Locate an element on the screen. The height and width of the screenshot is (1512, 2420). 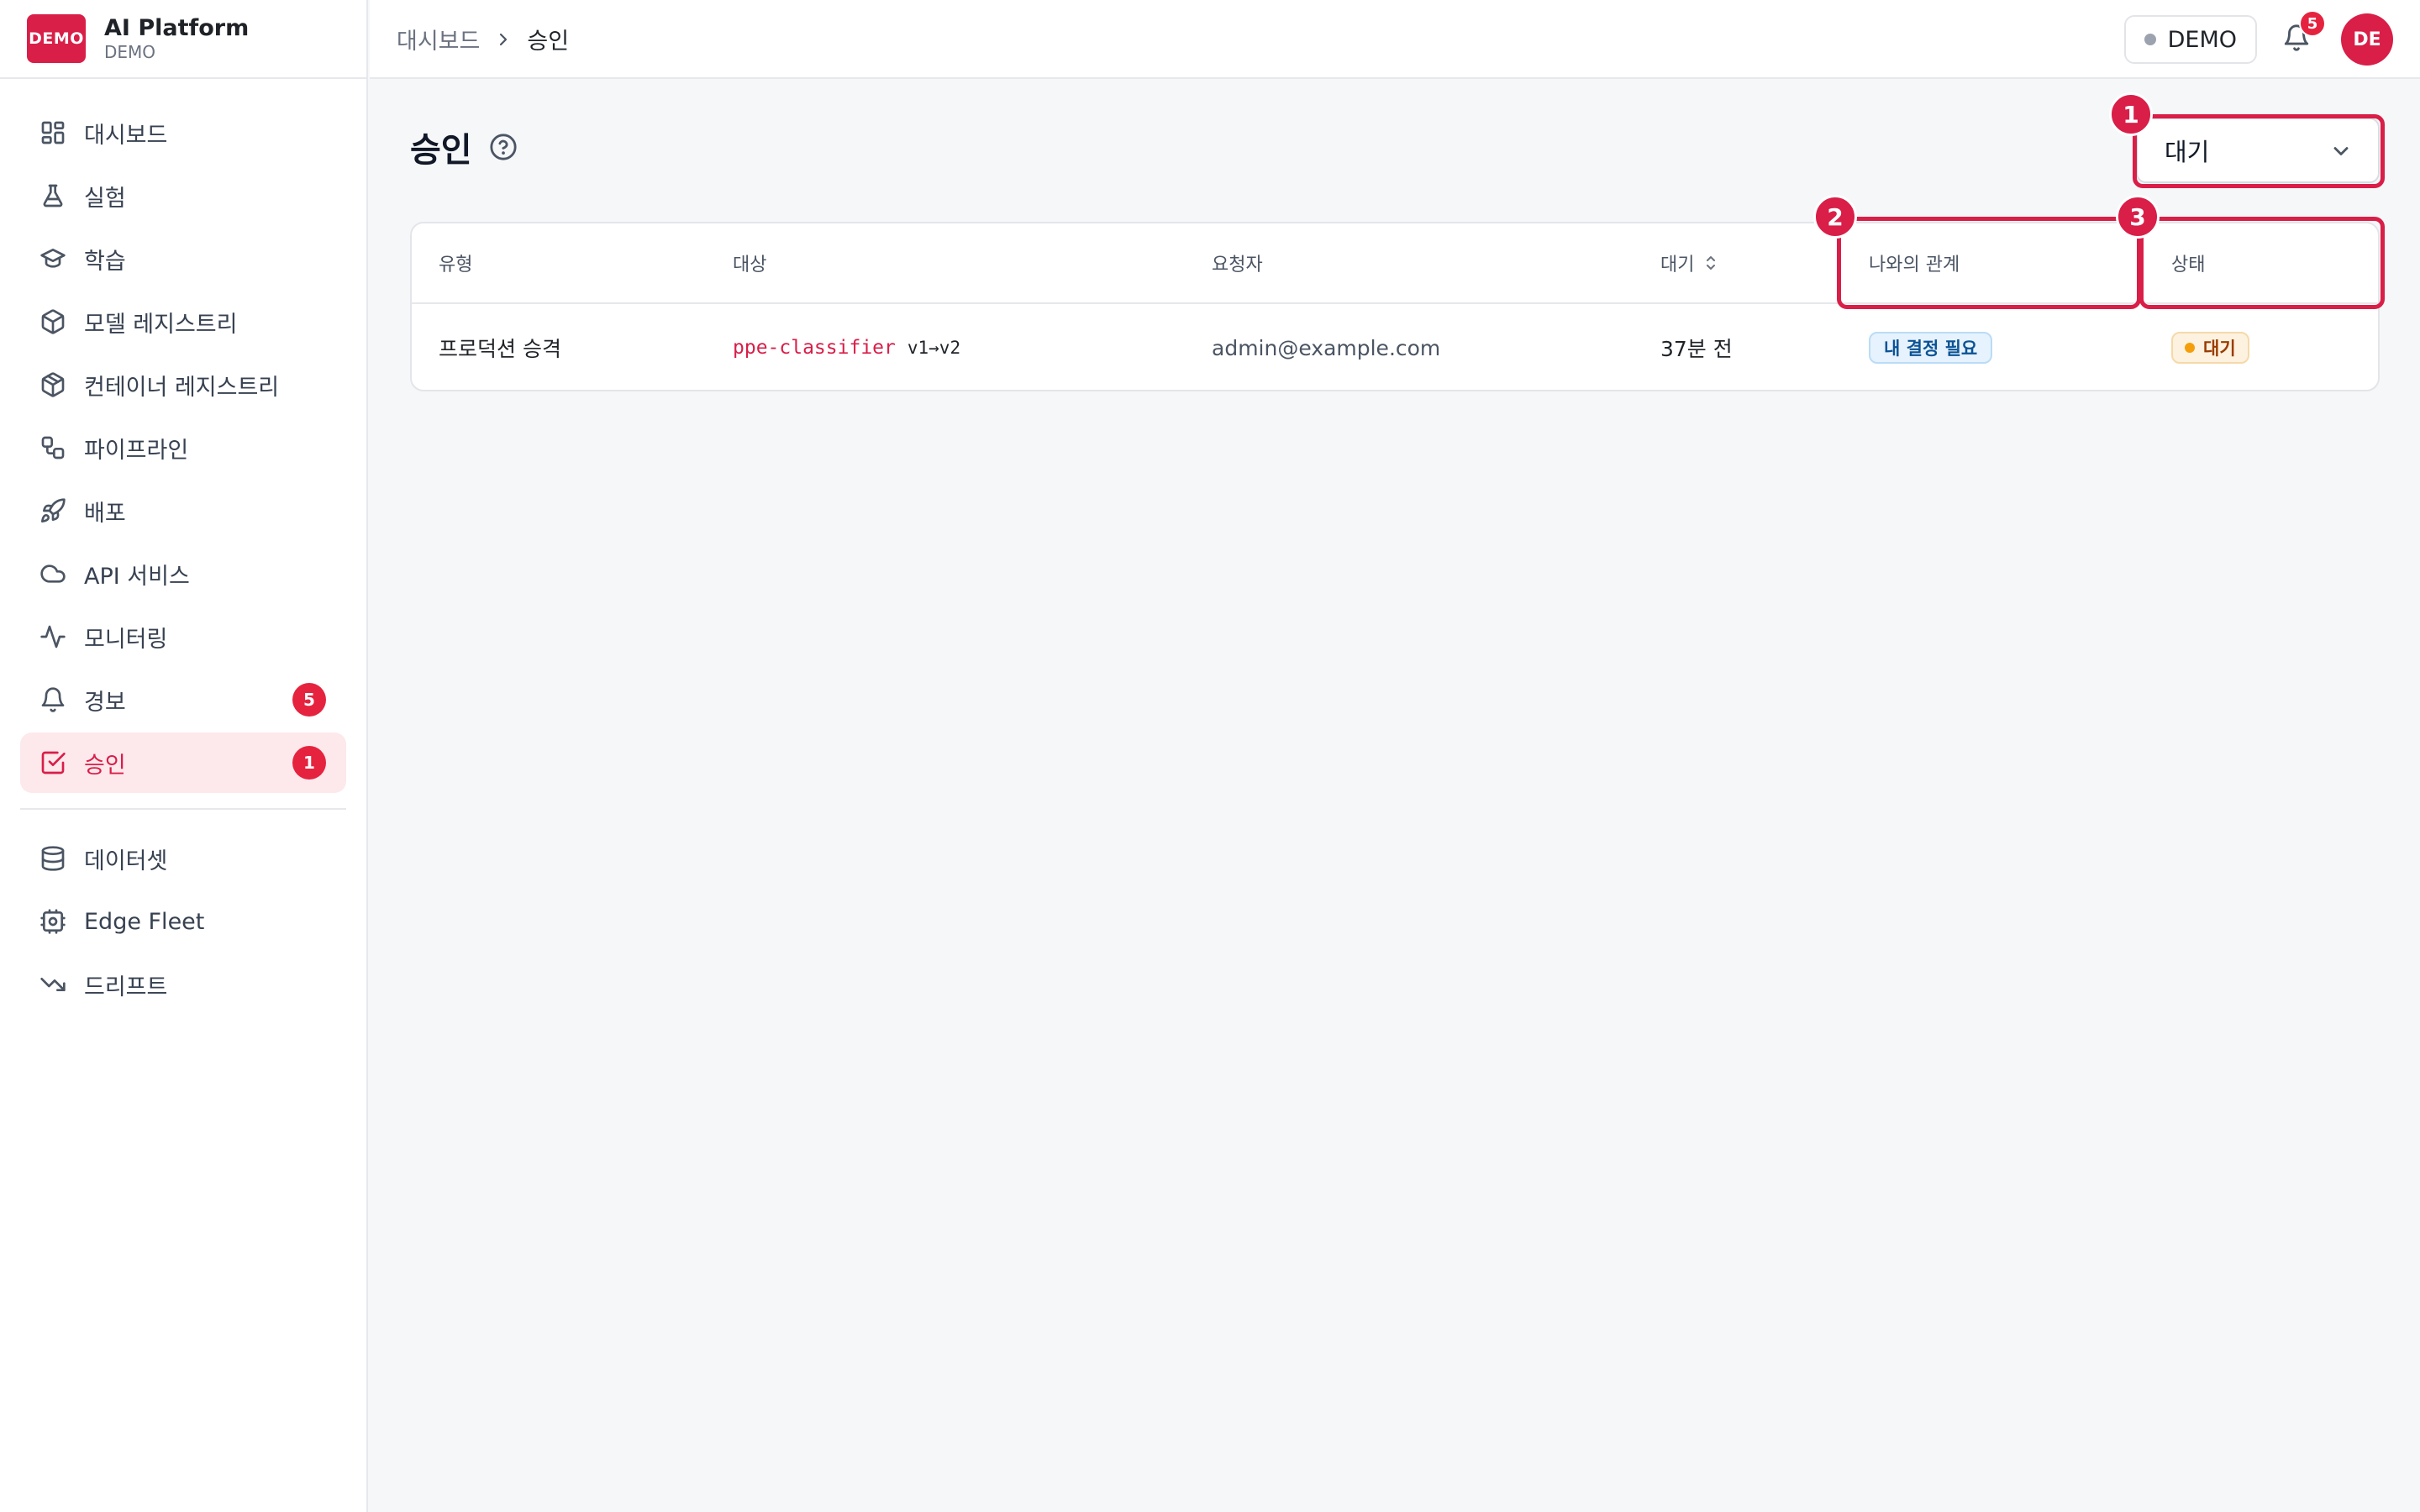
relation-badge: 내 결정 필요 is located at coordinates (1931, 348).